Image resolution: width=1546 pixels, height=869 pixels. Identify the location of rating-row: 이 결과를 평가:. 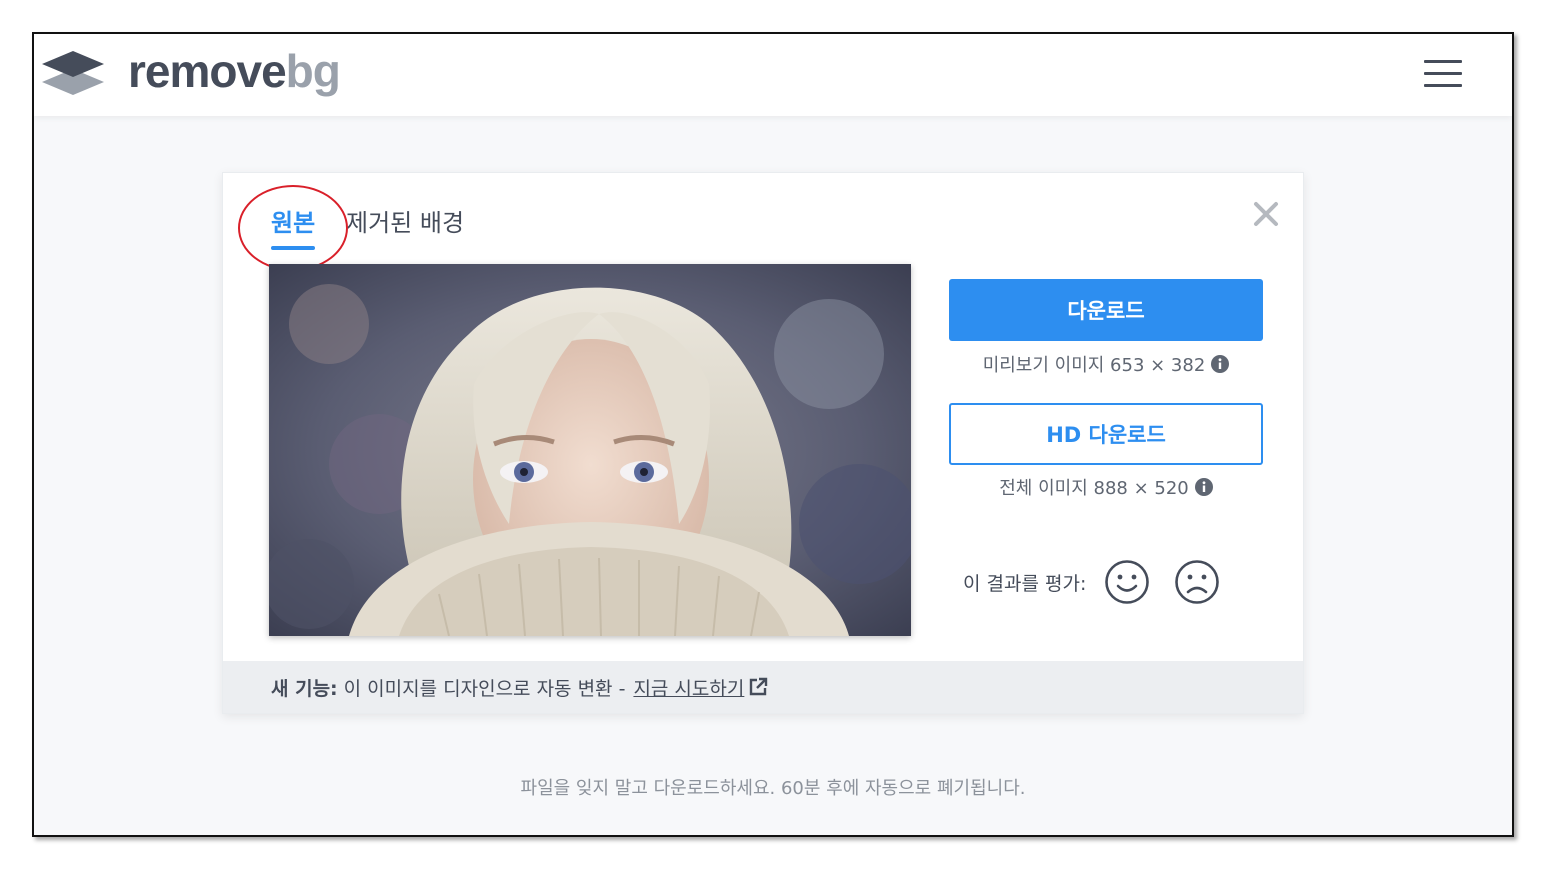
(1103, 582).